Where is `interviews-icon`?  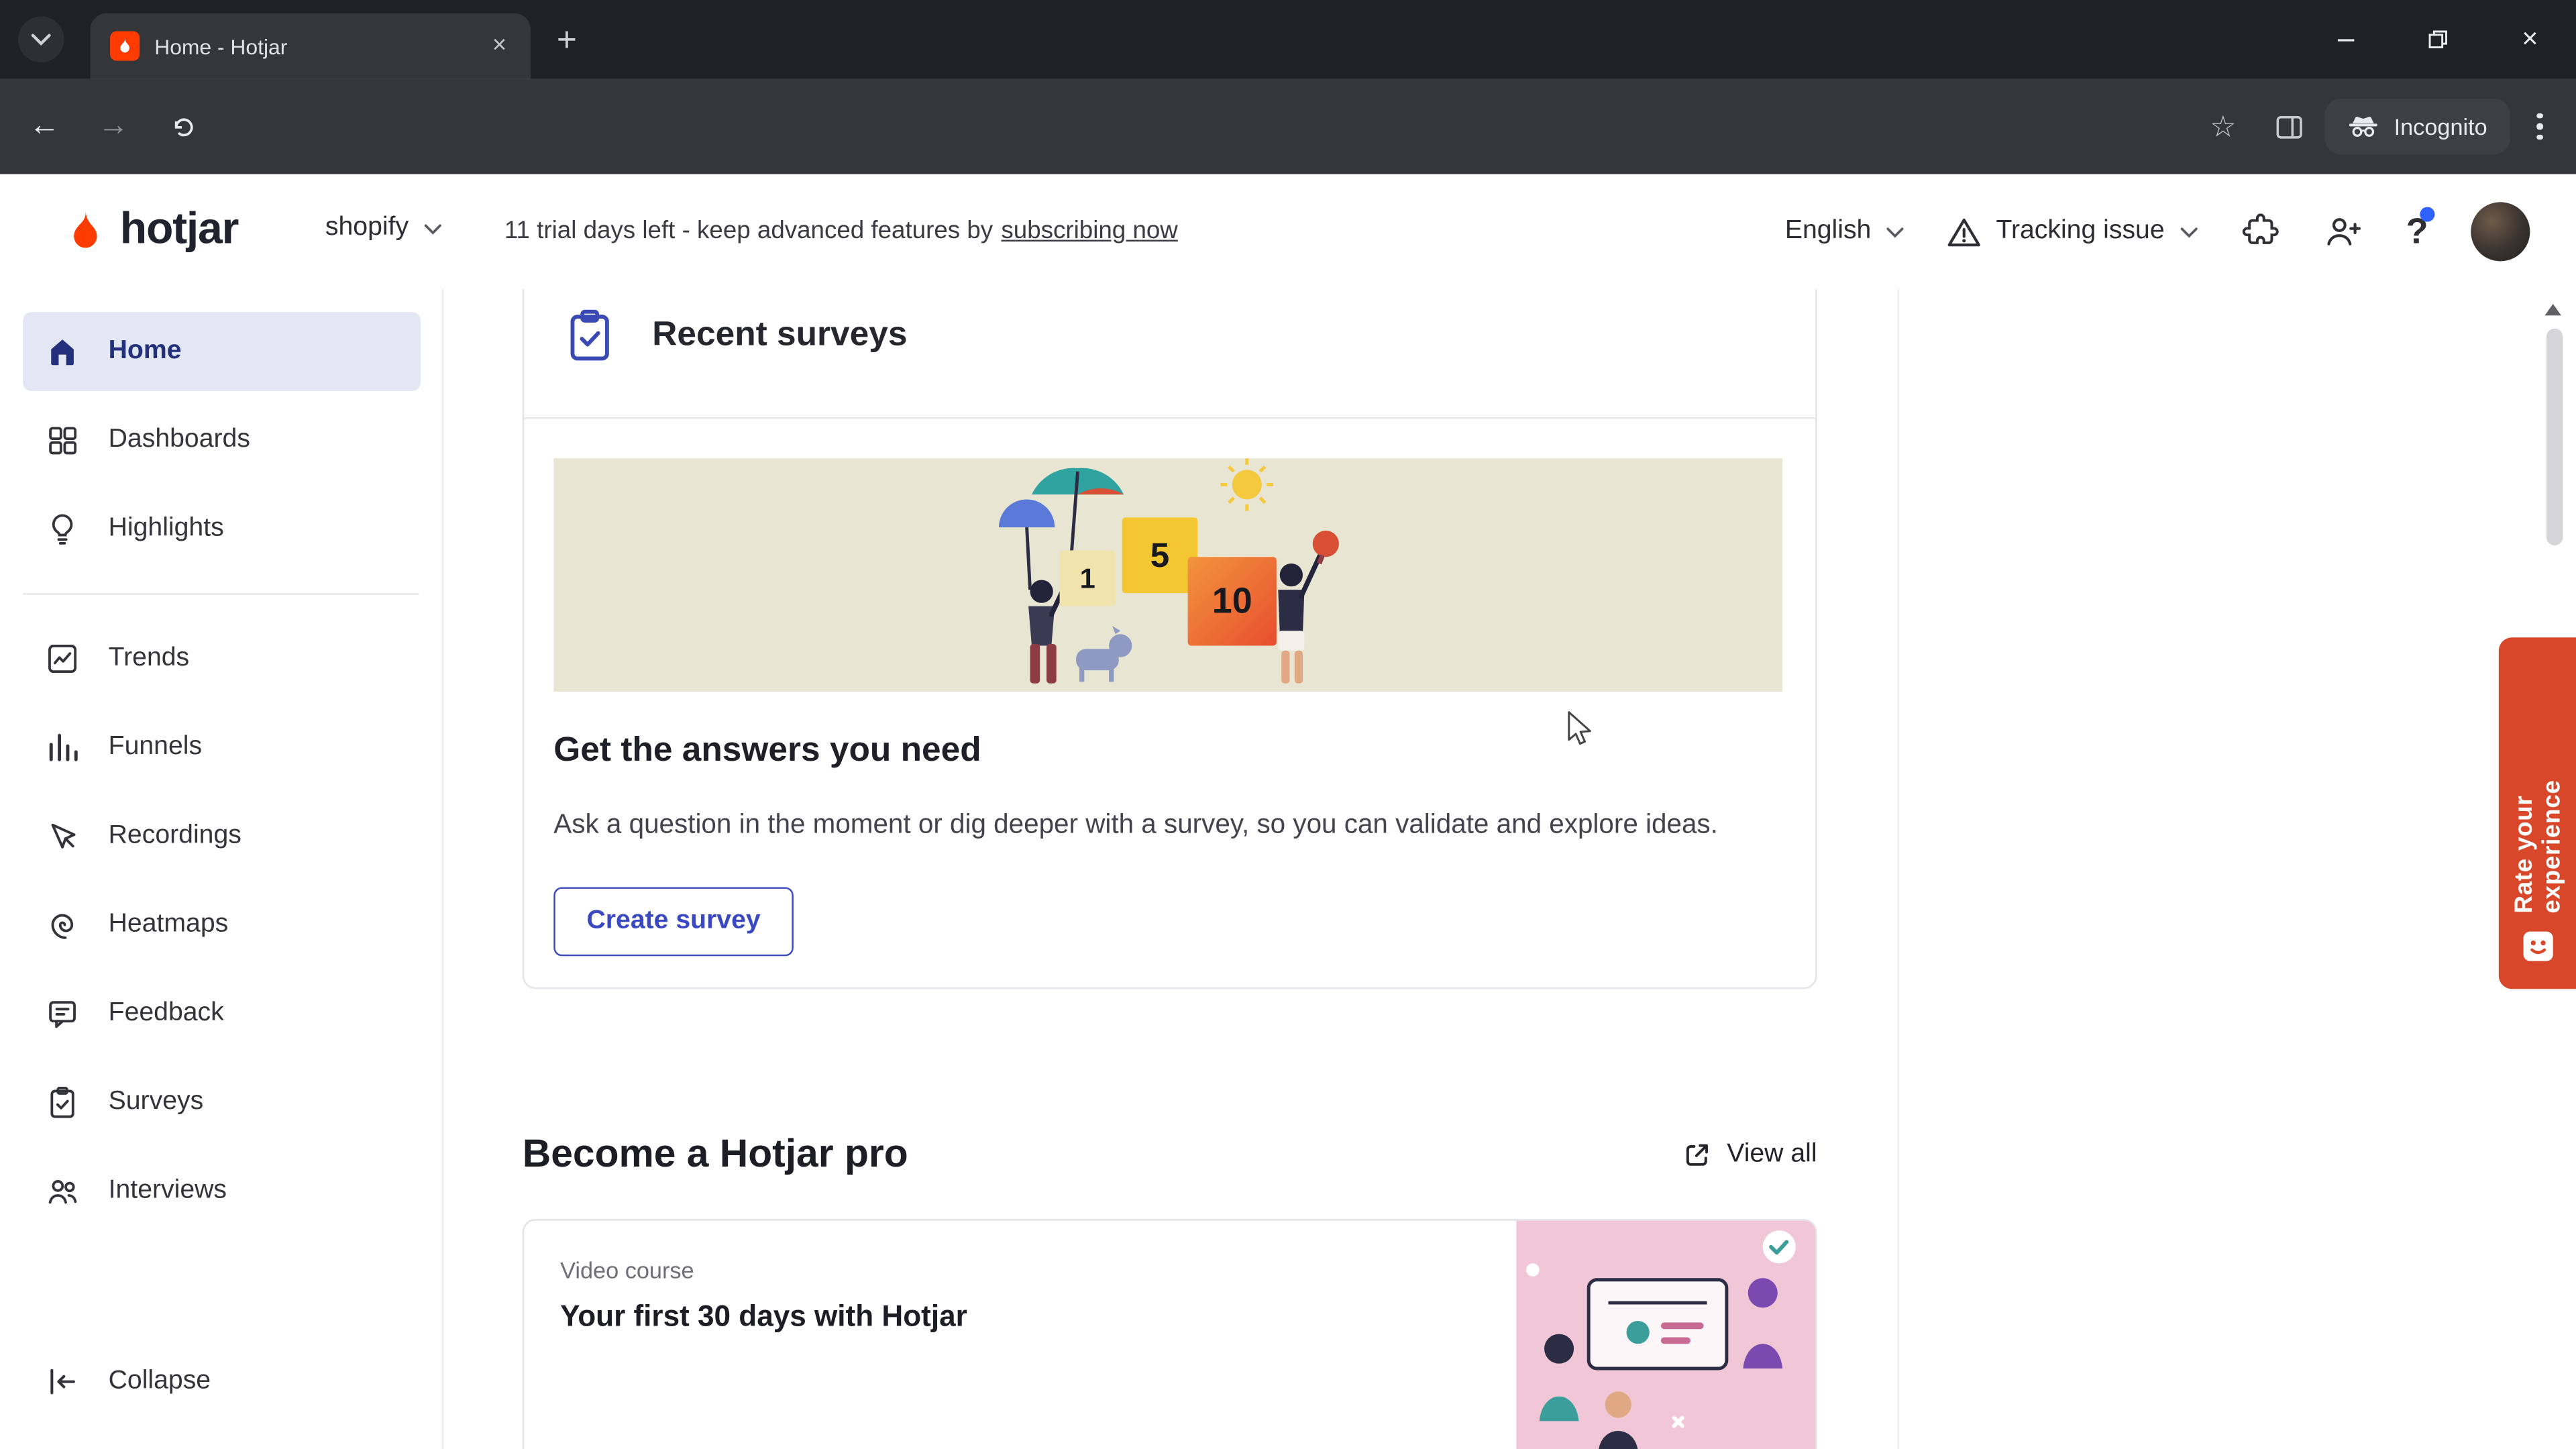
interviews-icon is located at coordinates (62, 1191).